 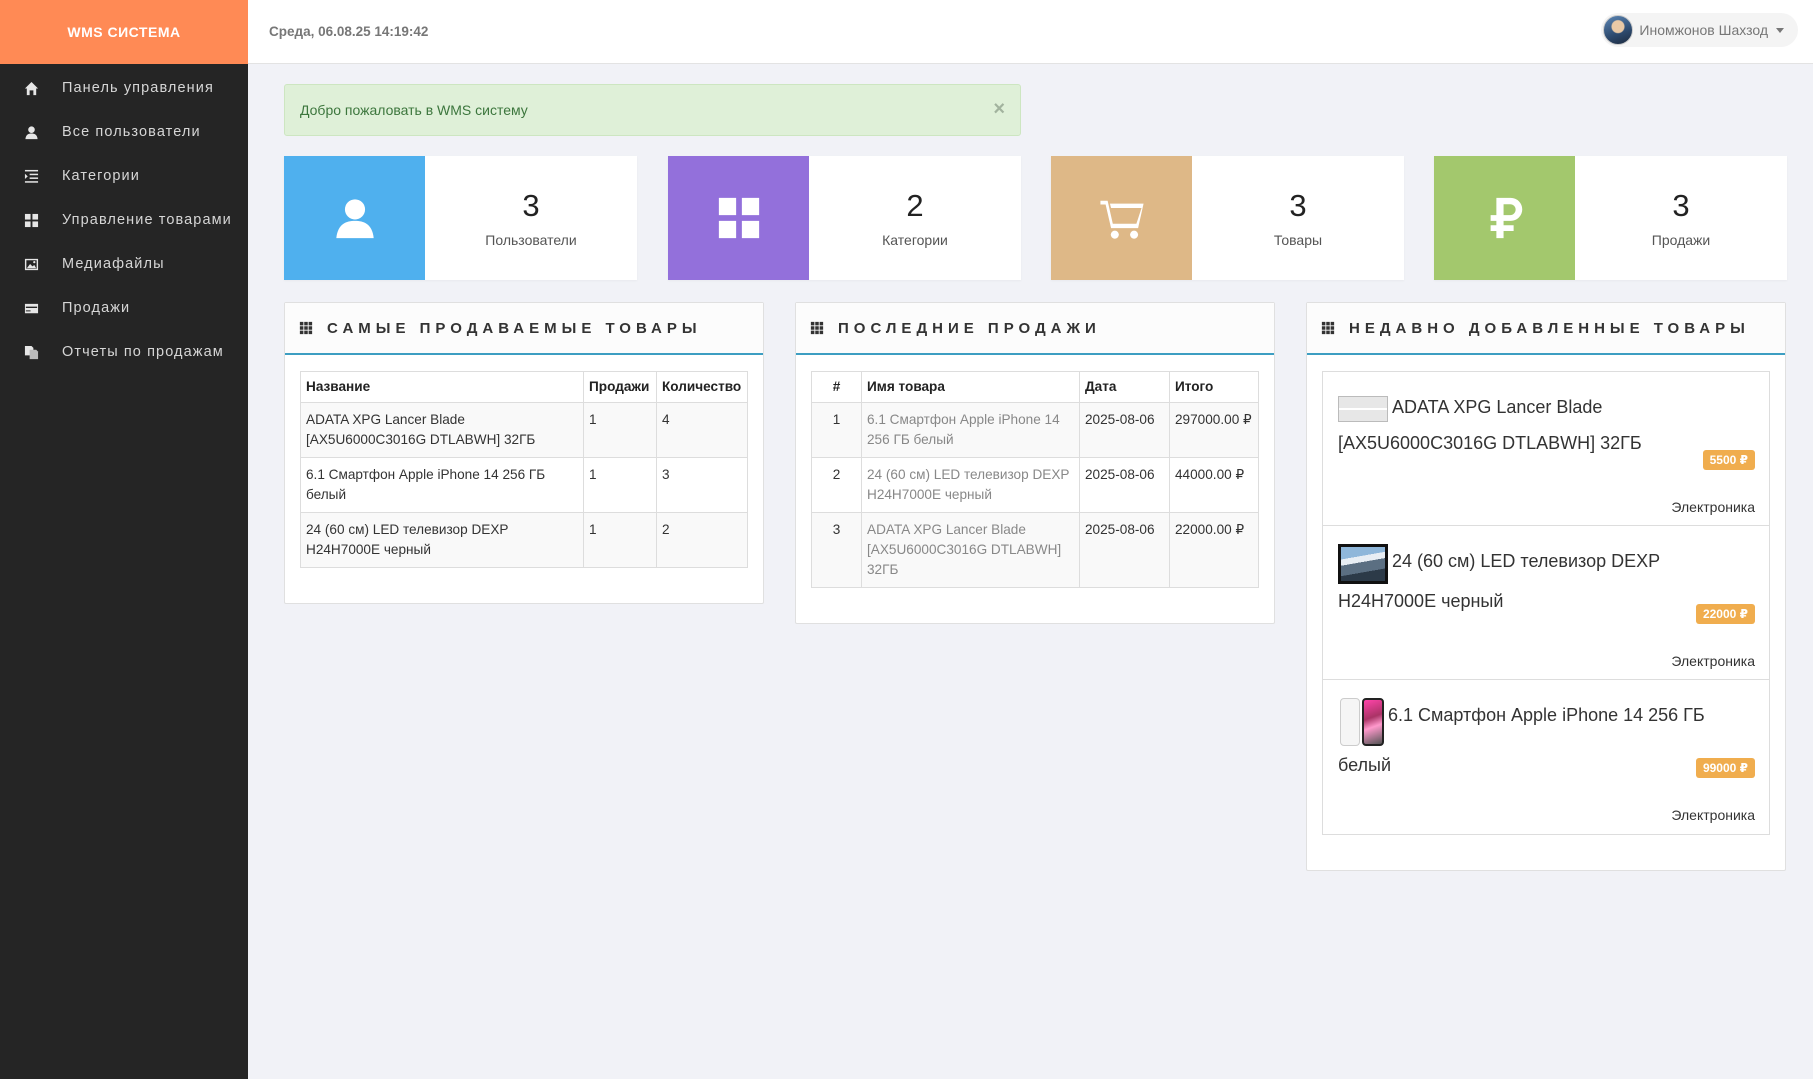 I want to click on sidebar-item-label: Управление товарами, so click(x=147, y=220).